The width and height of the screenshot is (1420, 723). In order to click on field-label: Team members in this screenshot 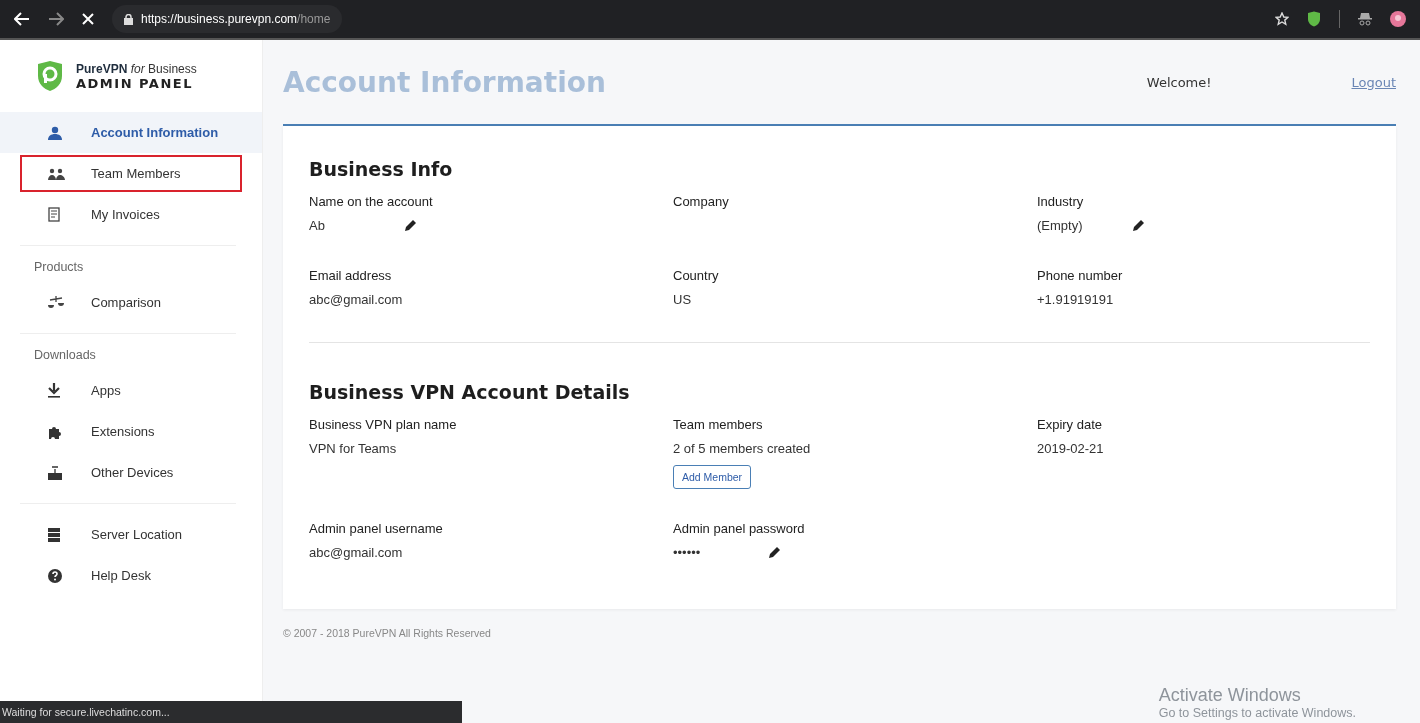, I will do `click(718, 424)`.